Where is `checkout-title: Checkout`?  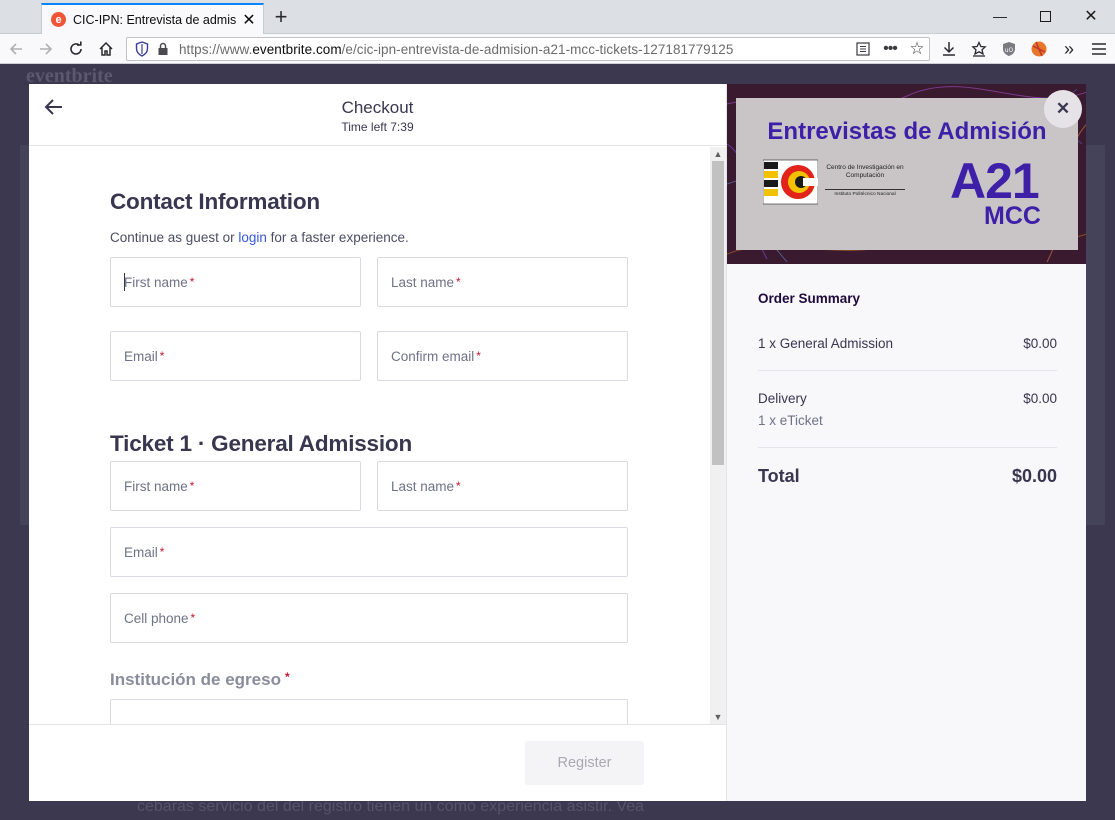 checkout-title: Checkout is located at coordinates (377, 107).